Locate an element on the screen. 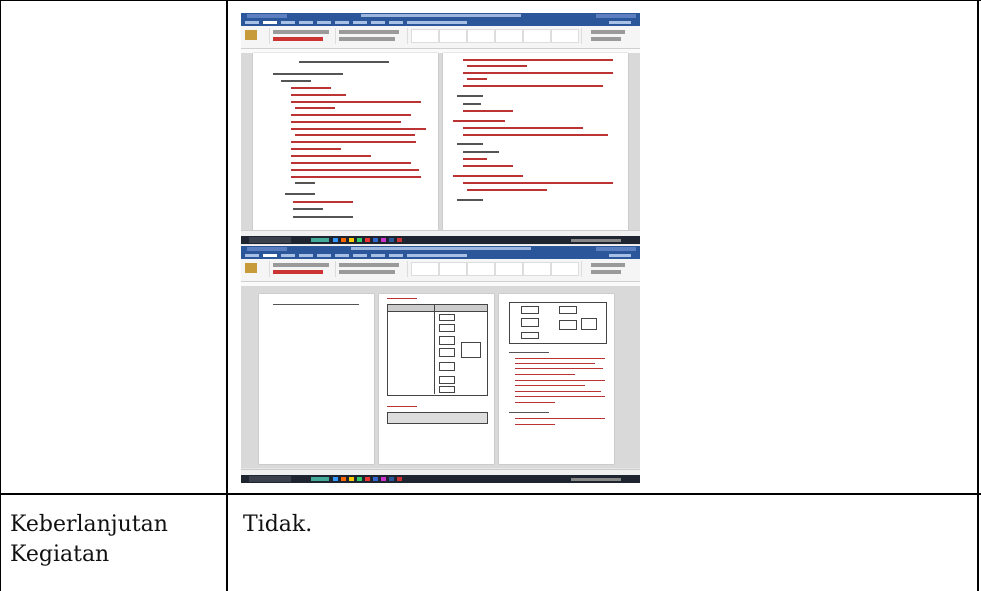 The height and width of the screenshot is (591, 981). page-right is located at coordinates (535, 141).